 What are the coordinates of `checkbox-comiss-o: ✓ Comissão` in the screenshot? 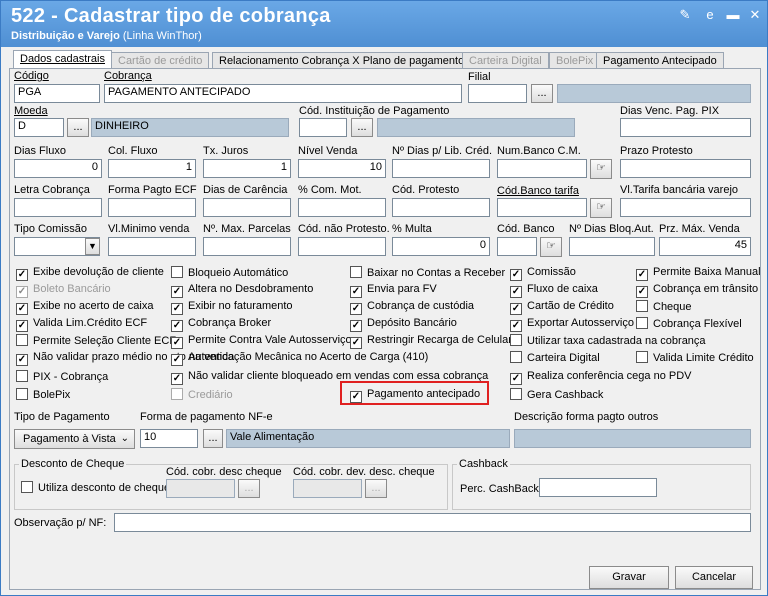 It's located at (543, 273).